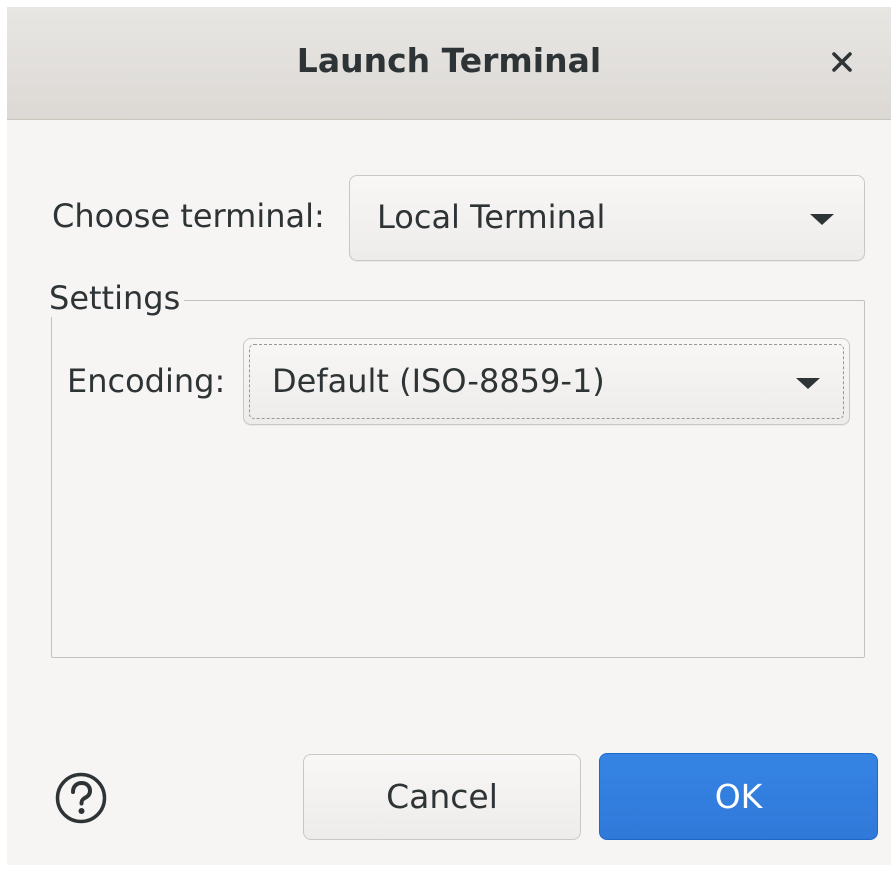  Describe the element at coordinates (117, 298) in the screenshot. I see `settings-legend: Settings` at that location.